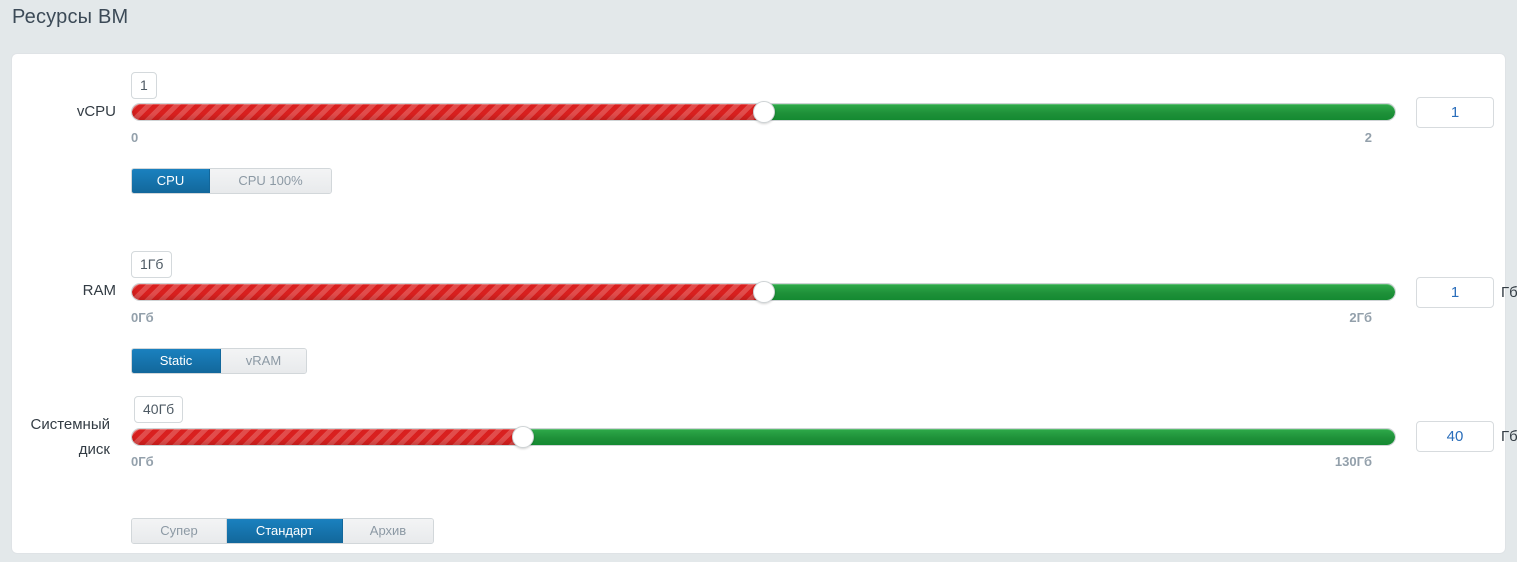  Describe the element at coordinates (1509, 436) in the screenshot. I see `system-disk-unit: Гб` at that location.